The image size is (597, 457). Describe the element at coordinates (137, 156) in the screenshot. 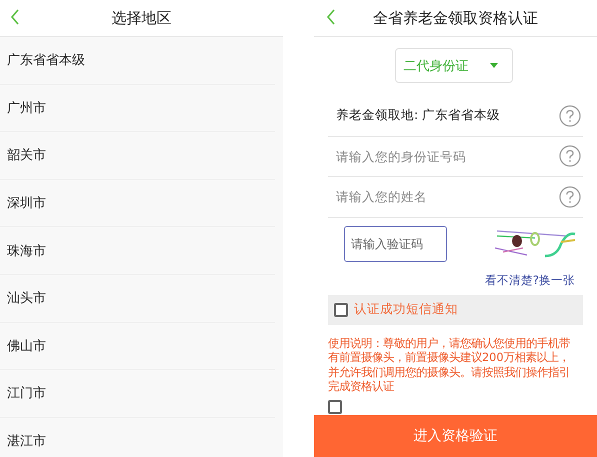

I see `region-item: 韶关市` at that location.